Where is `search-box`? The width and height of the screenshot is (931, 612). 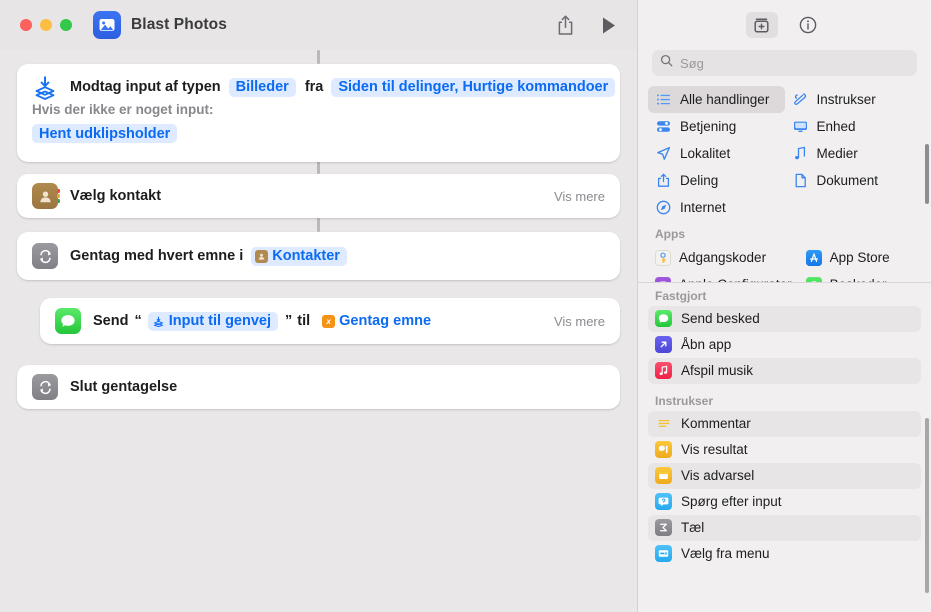
search-box is located at coordinates (784, 63).